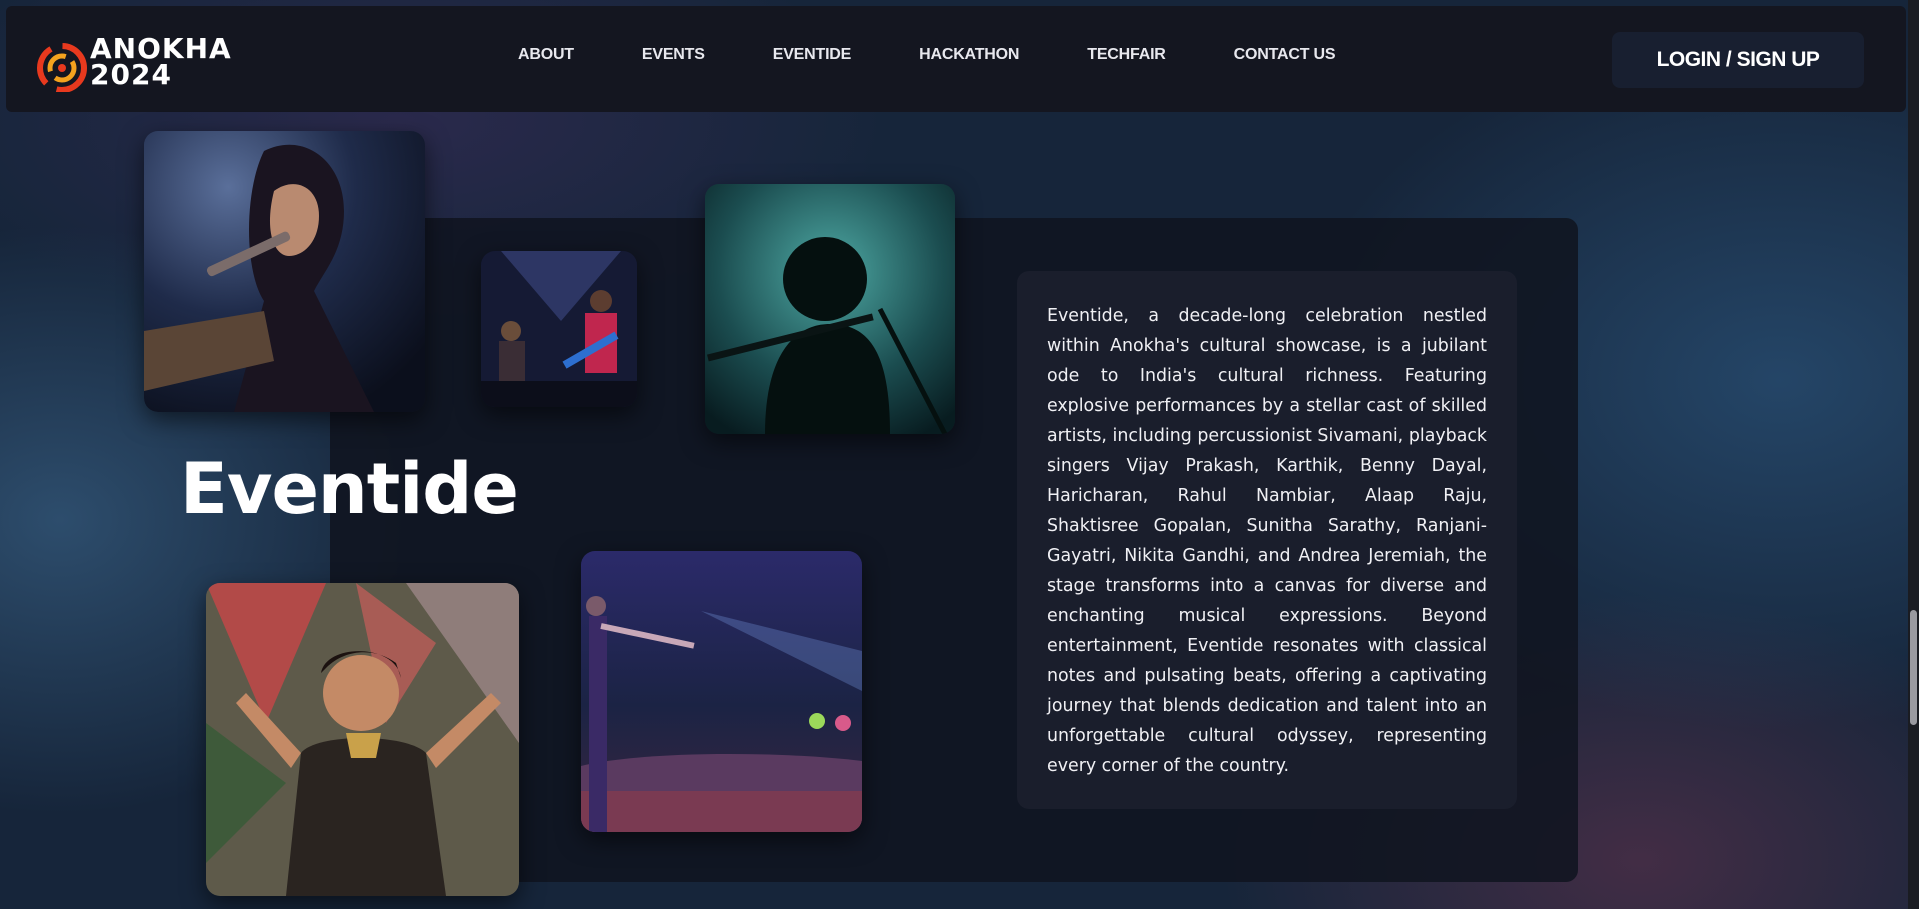 This screenshot has height=909, width=1919. What do you see at coordinates (969, 61) in the screenshot?
I see `nav-item-hackathon: HACKATHON` at bounding box center [969, 61].